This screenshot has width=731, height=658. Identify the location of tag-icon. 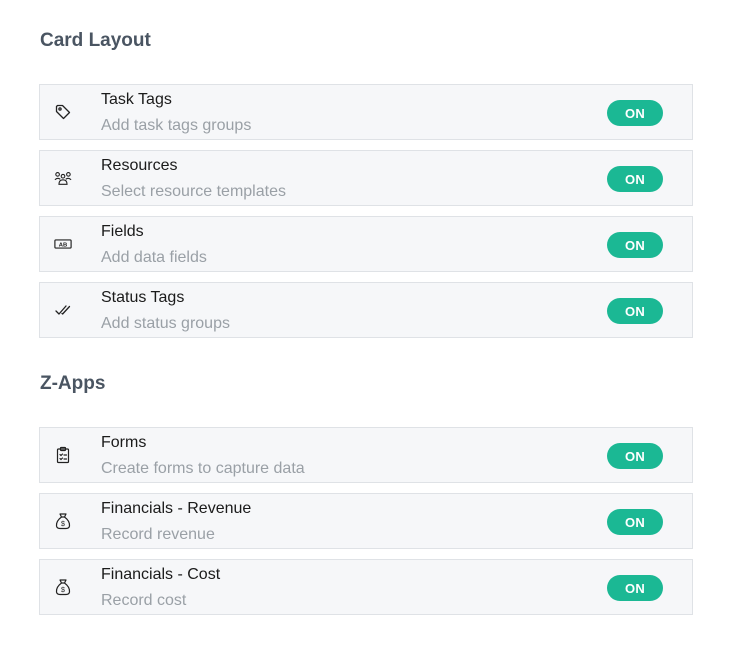
(63, 112).